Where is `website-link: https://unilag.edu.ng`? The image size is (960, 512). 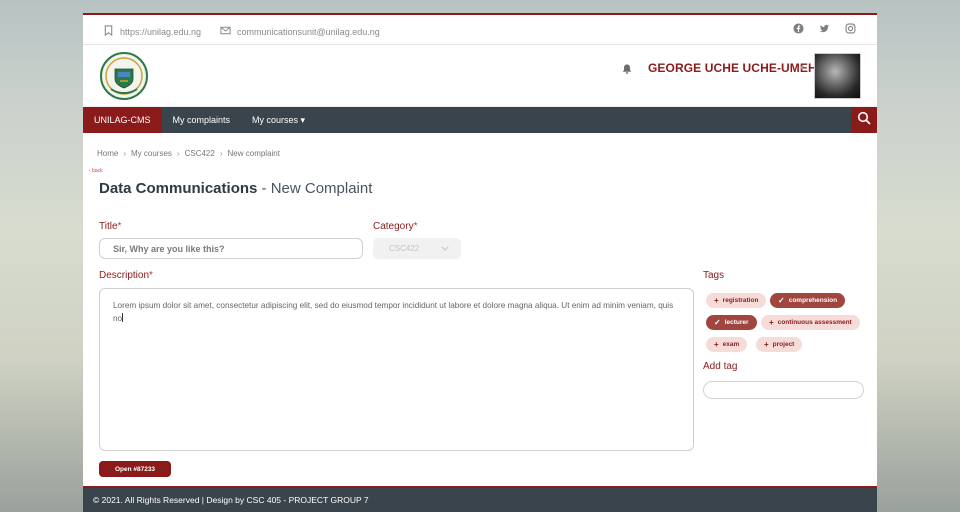 website-link: https://unilag.edu.ng is located at coordinates (152, 31).